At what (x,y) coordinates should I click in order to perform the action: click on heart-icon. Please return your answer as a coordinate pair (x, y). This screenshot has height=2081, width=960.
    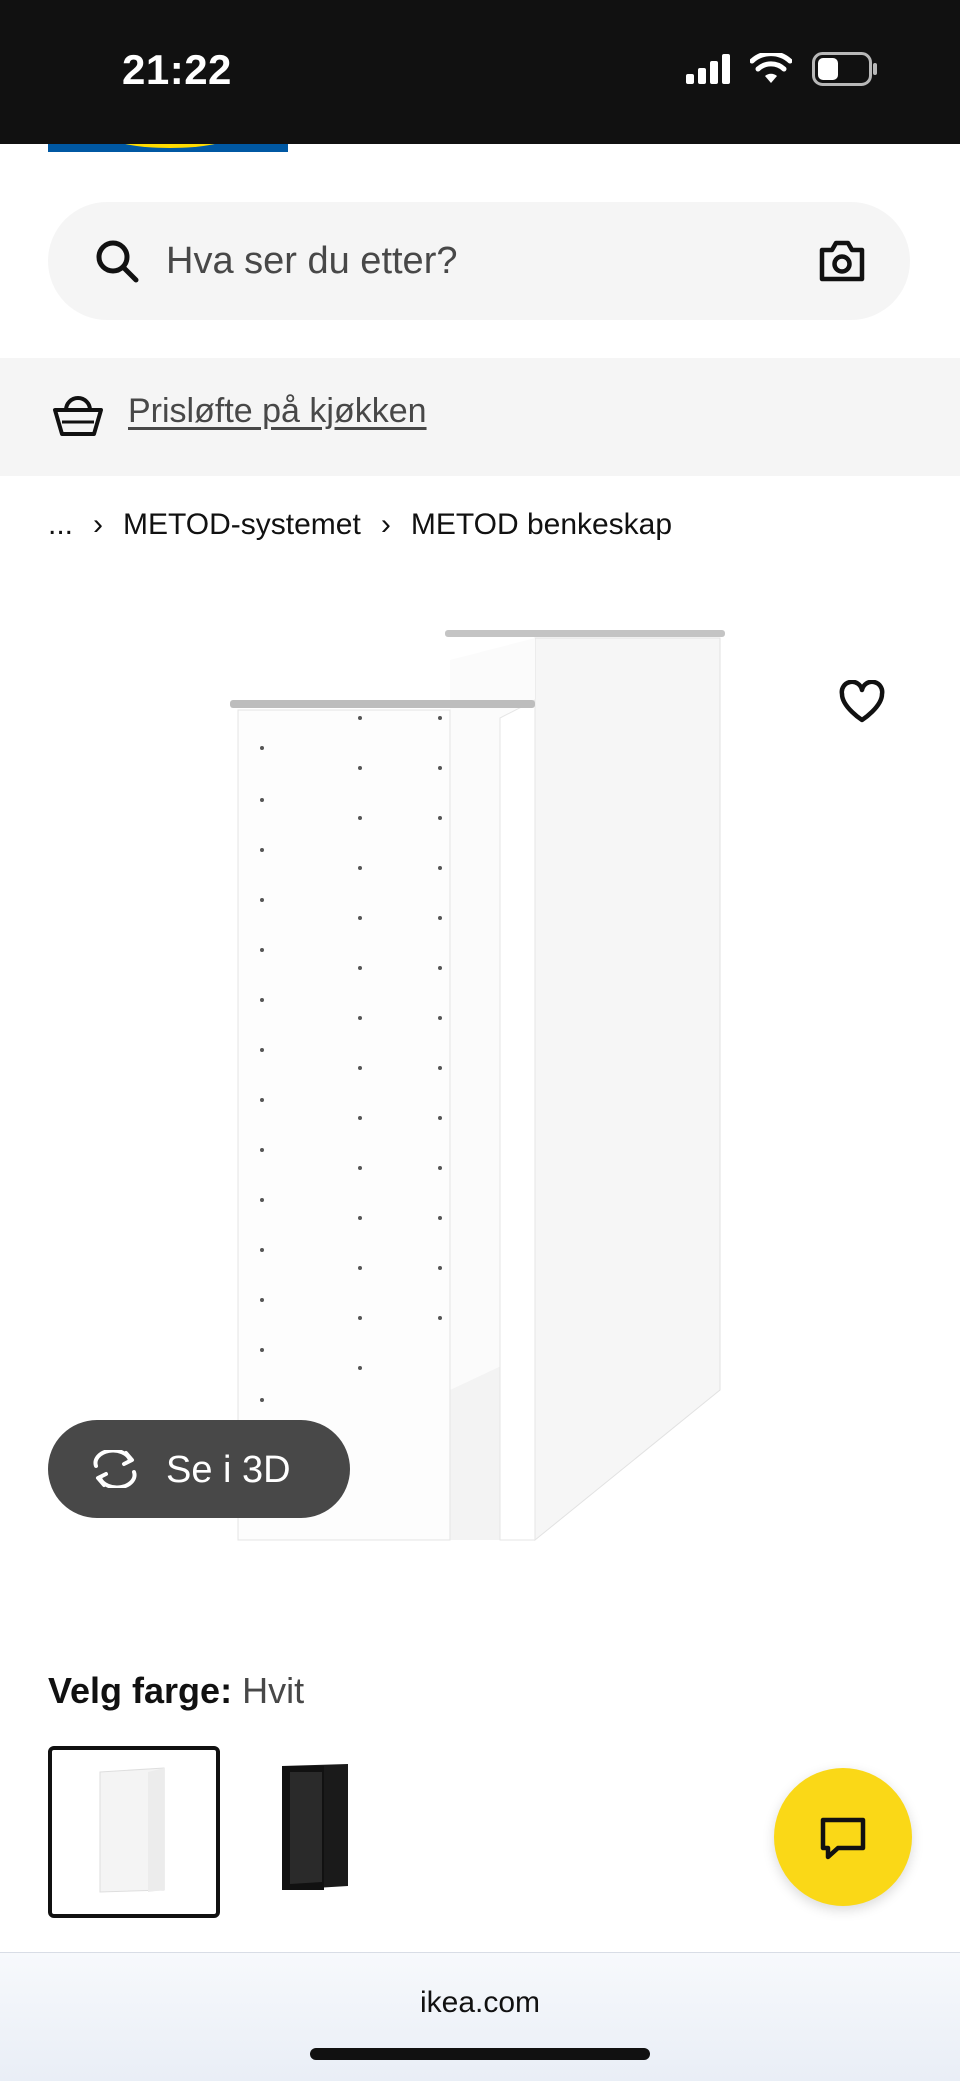
    Looking at the image, I should click on (862, 702).